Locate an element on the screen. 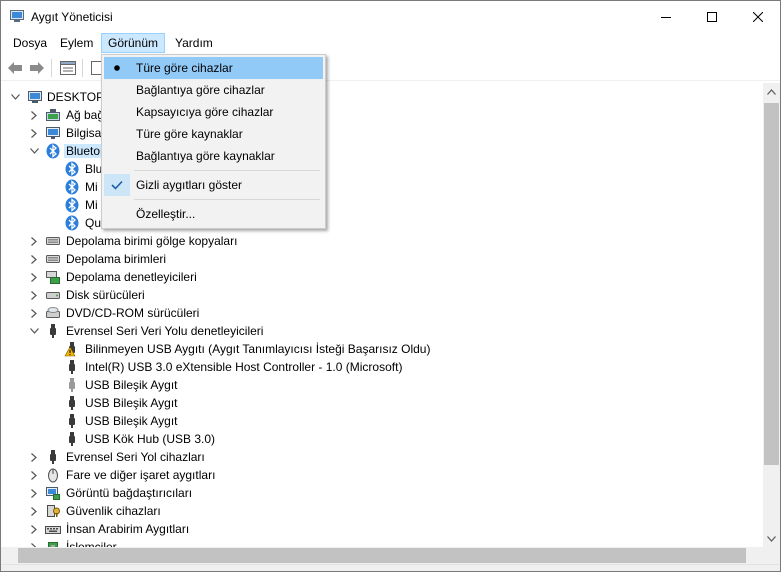  menu-help: Yardım is located at coordinates (194, 43).